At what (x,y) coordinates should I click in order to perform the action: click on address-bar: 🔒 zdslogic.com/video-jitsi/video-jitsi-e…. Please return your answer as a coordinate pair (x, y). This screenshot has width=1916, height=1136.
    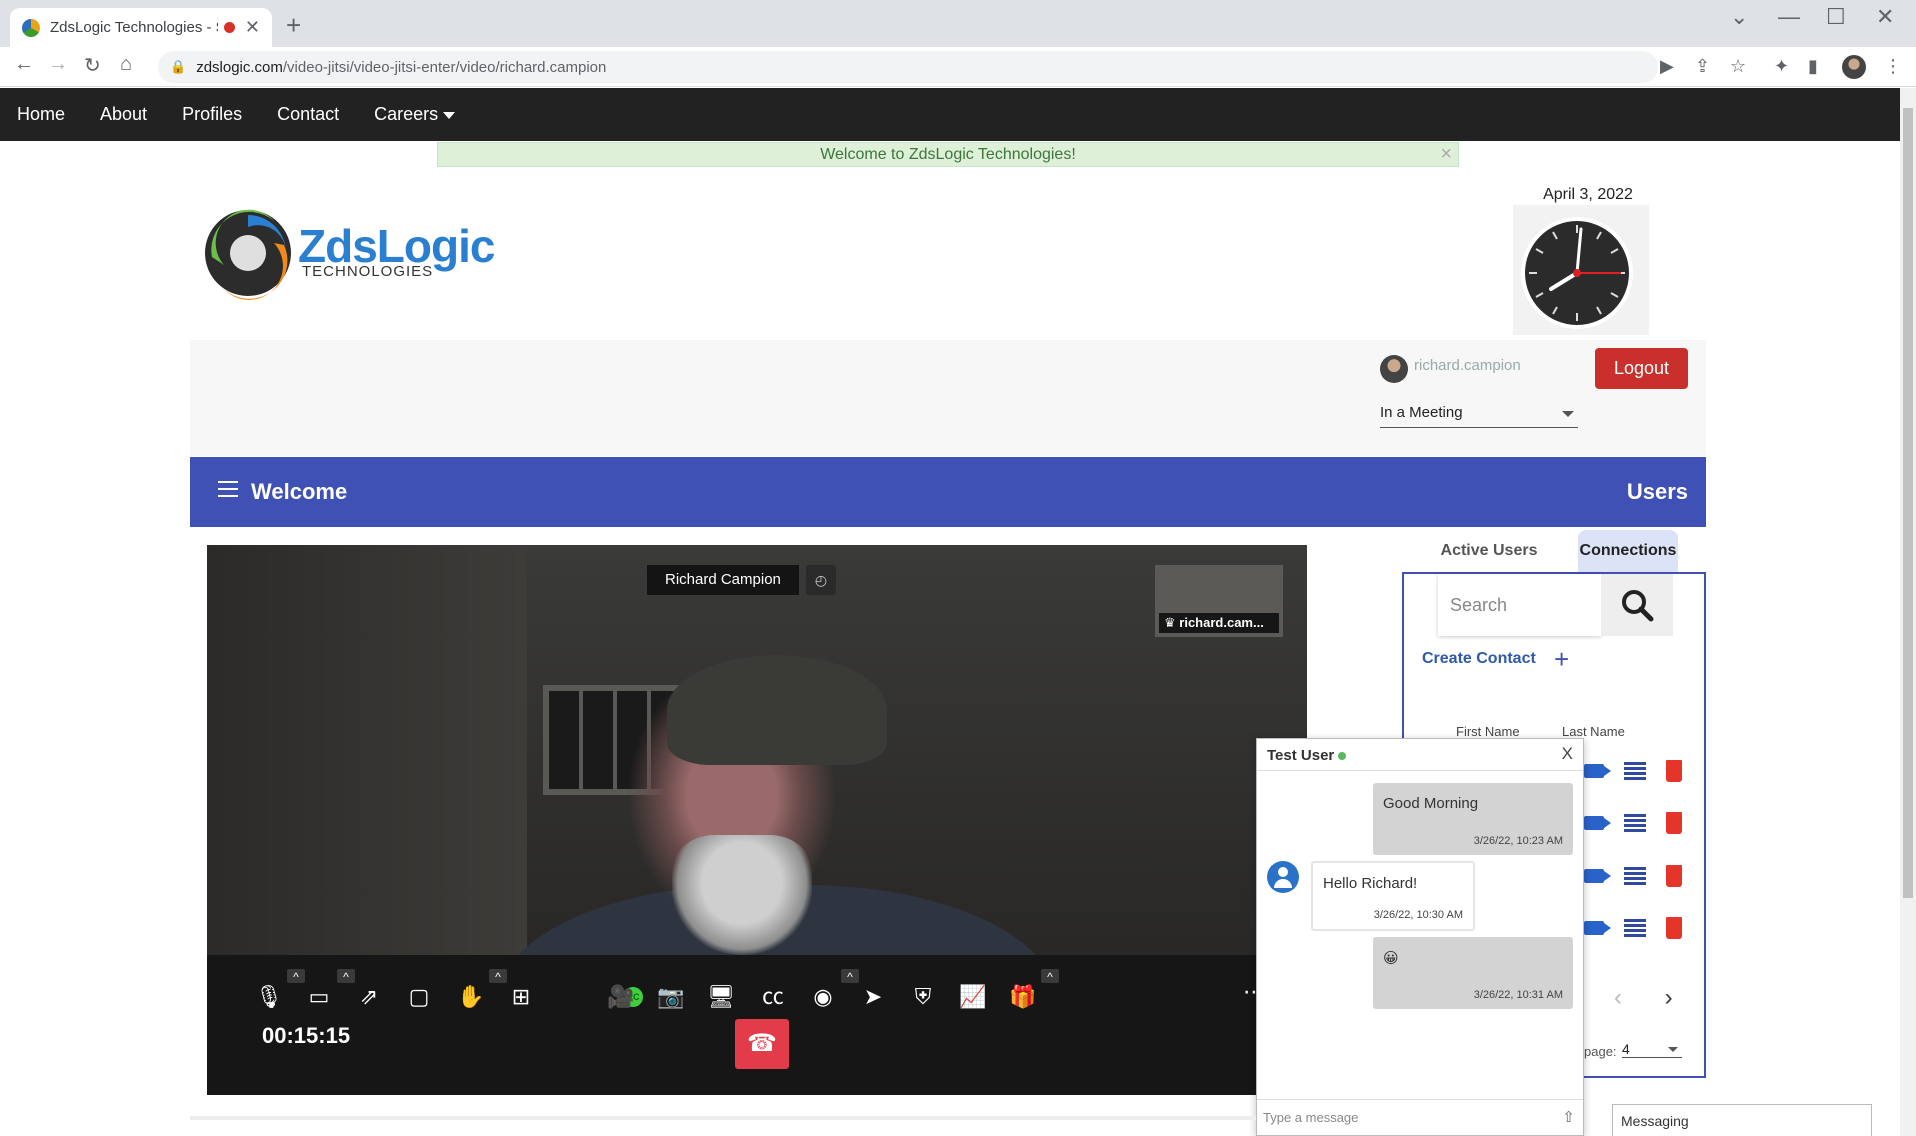
    Looking at the image, I should click on (908, 67).